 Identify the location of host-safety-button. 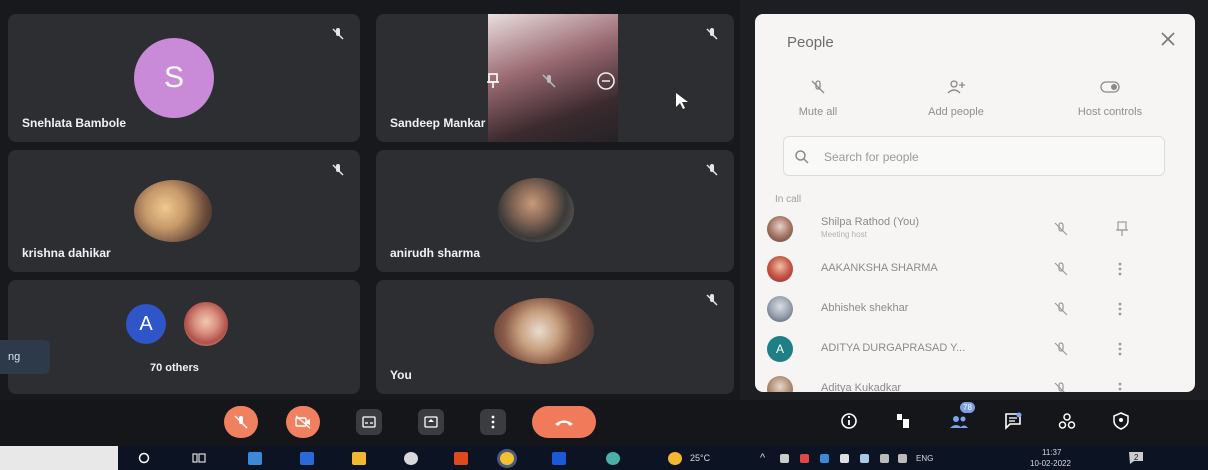
(1121, 421).